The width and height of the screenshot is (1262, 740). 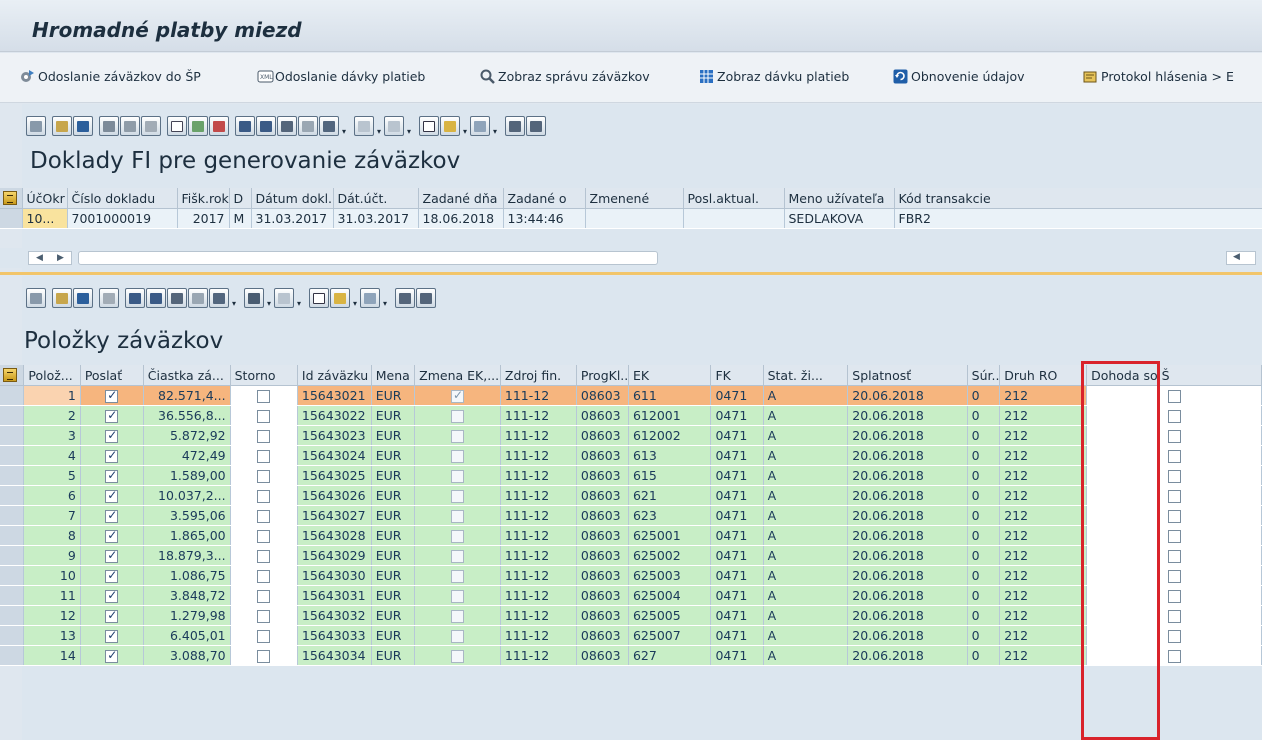 I want to click on find-next-icon, so click(x=308, y=126).